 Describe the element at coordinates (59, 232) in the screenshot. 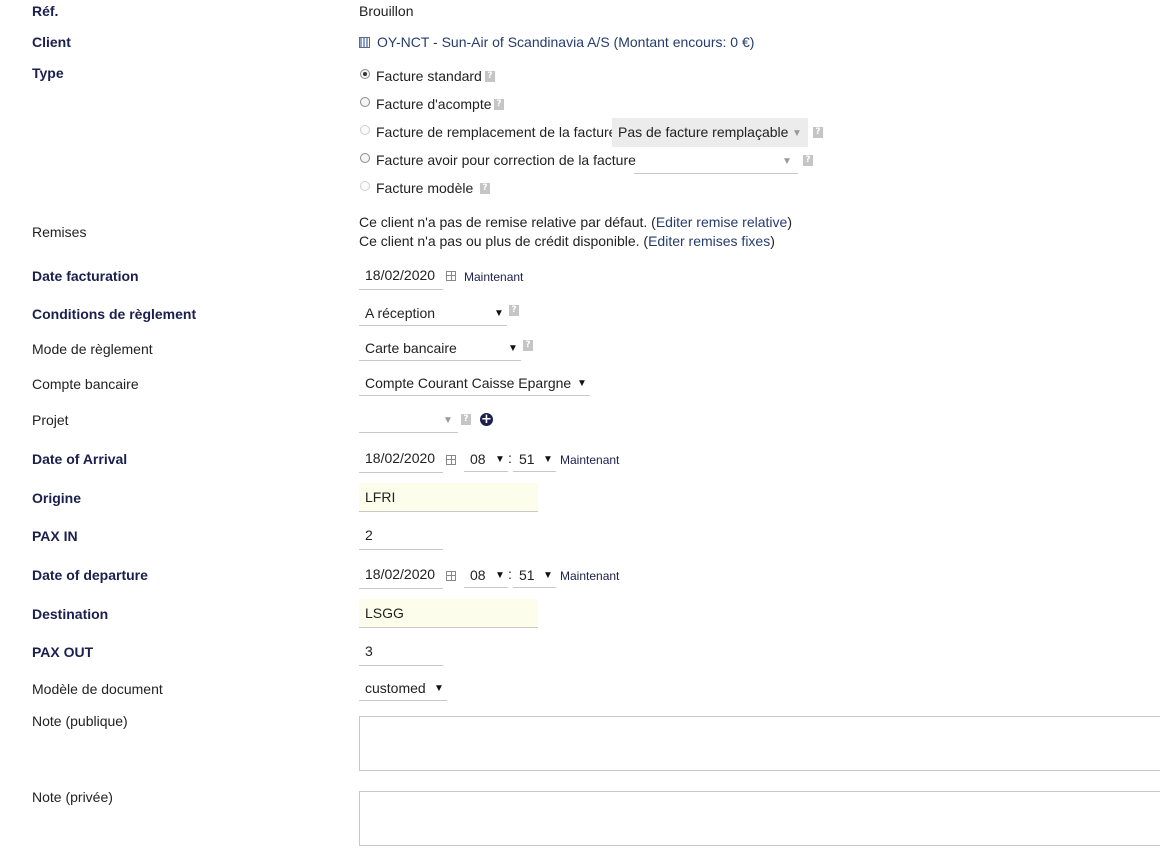

I see `remises-label: Remises` at that location.